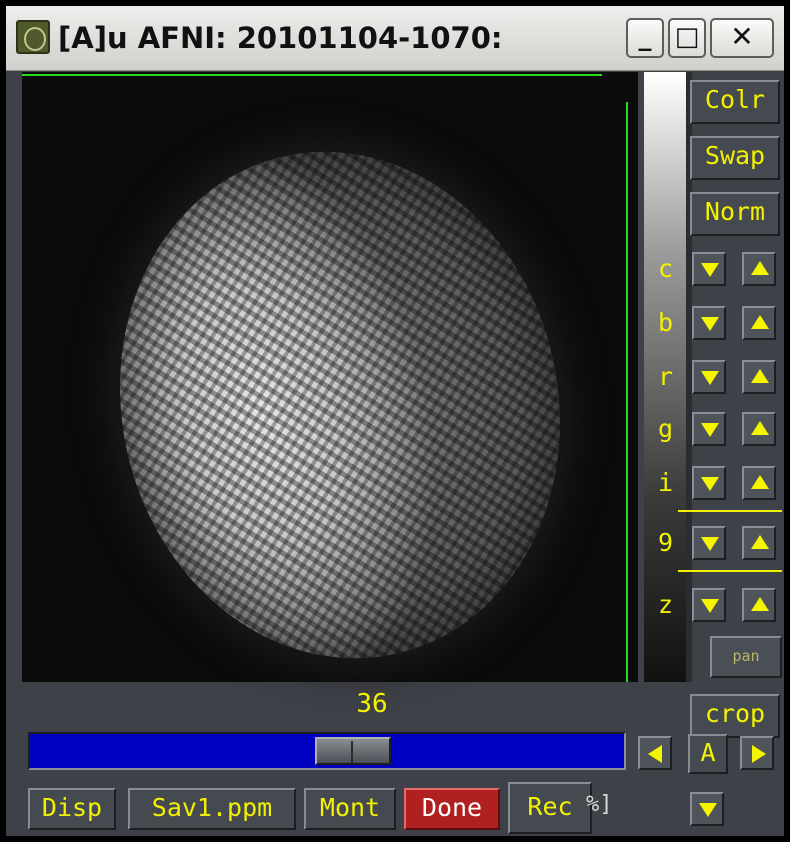 The width and height of the screenshot is (790, 842). What do you see at coordinates (350, 809) in the screenshot?
I see `montage-button: Mont` at bounding box center [350, 809].